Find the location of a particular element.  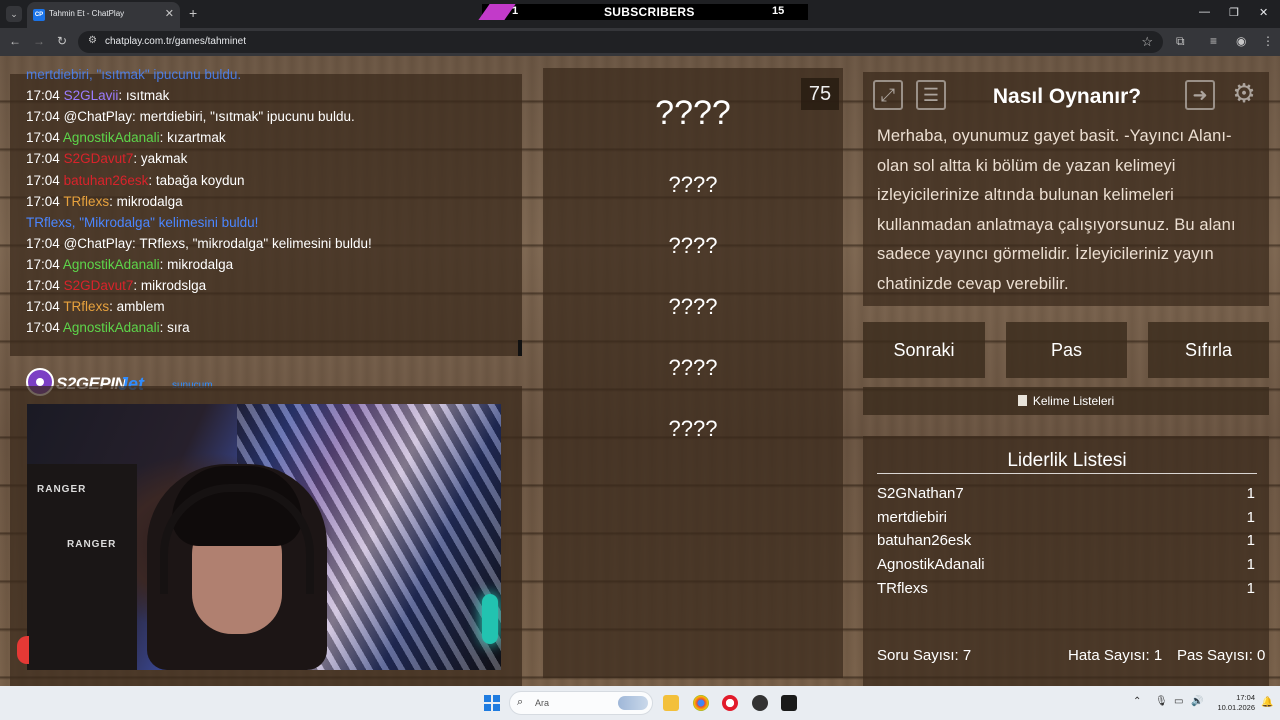

chat-text: sıra is located at coordinates (176, 328).